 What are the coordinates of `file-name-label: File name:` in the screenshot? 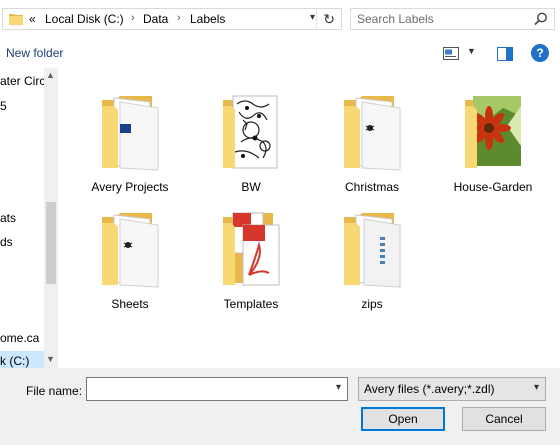 It's located at (54, 391).